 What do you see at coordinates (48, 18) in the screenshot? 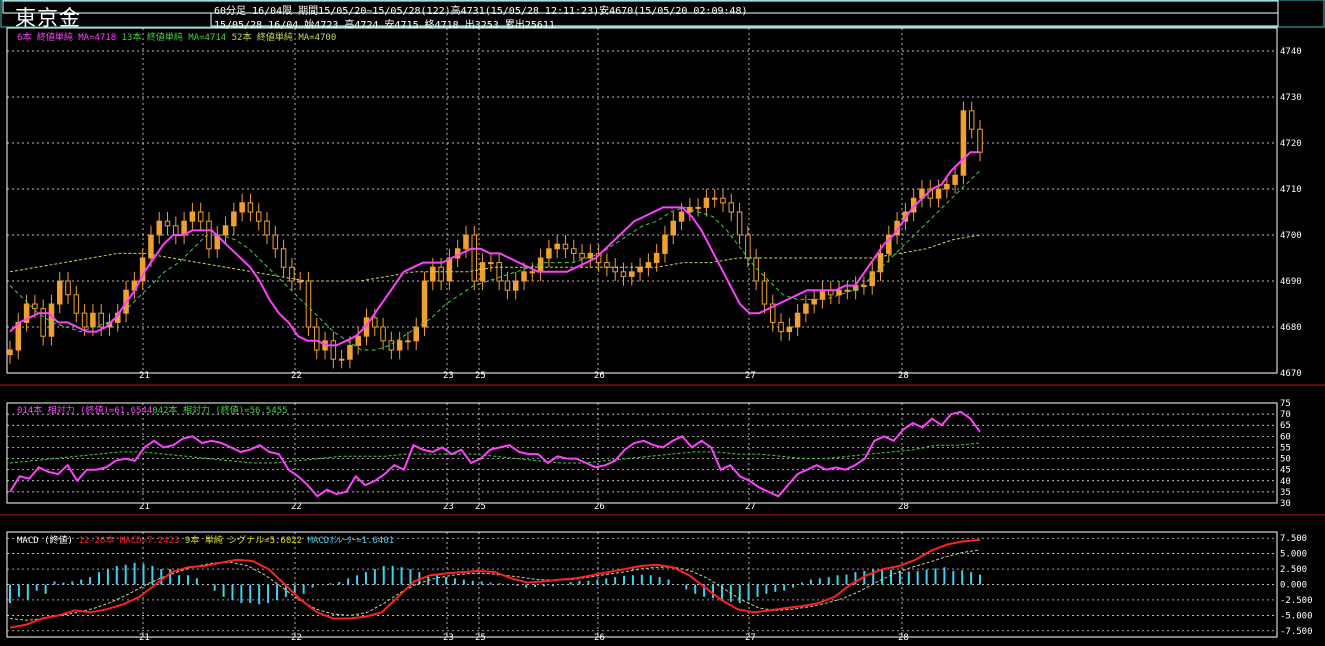
I see `instrument-title: 東京金` at bounding box center [48, 18].